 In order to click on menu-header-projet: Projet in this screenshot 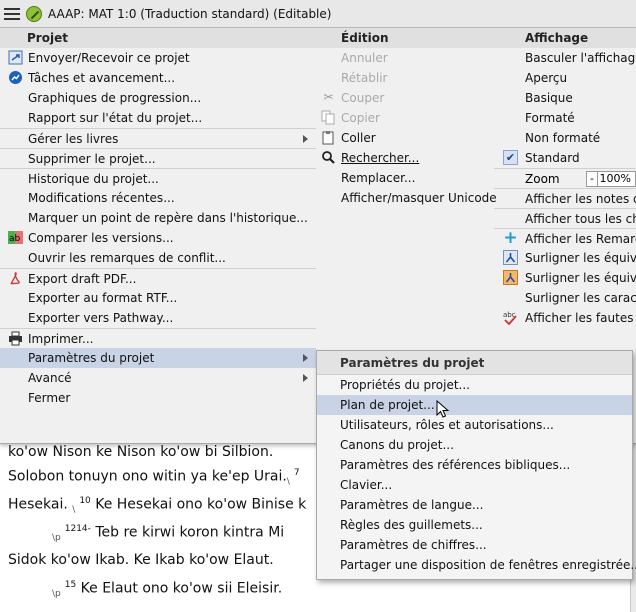, I will do `click(158, 38)`.